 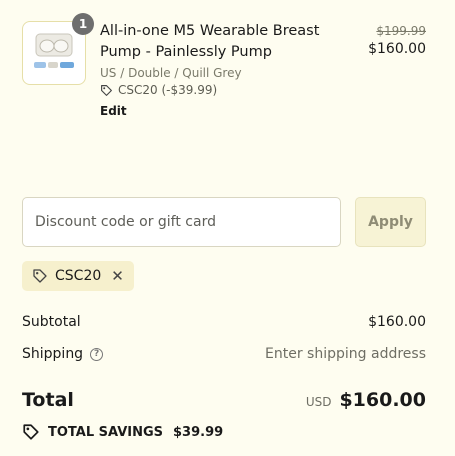 What do you see at coordinates (106, 432) in the screenshot?
I see `savings-label: TOTAL SAVINGS` at bounding box center [106, 432].